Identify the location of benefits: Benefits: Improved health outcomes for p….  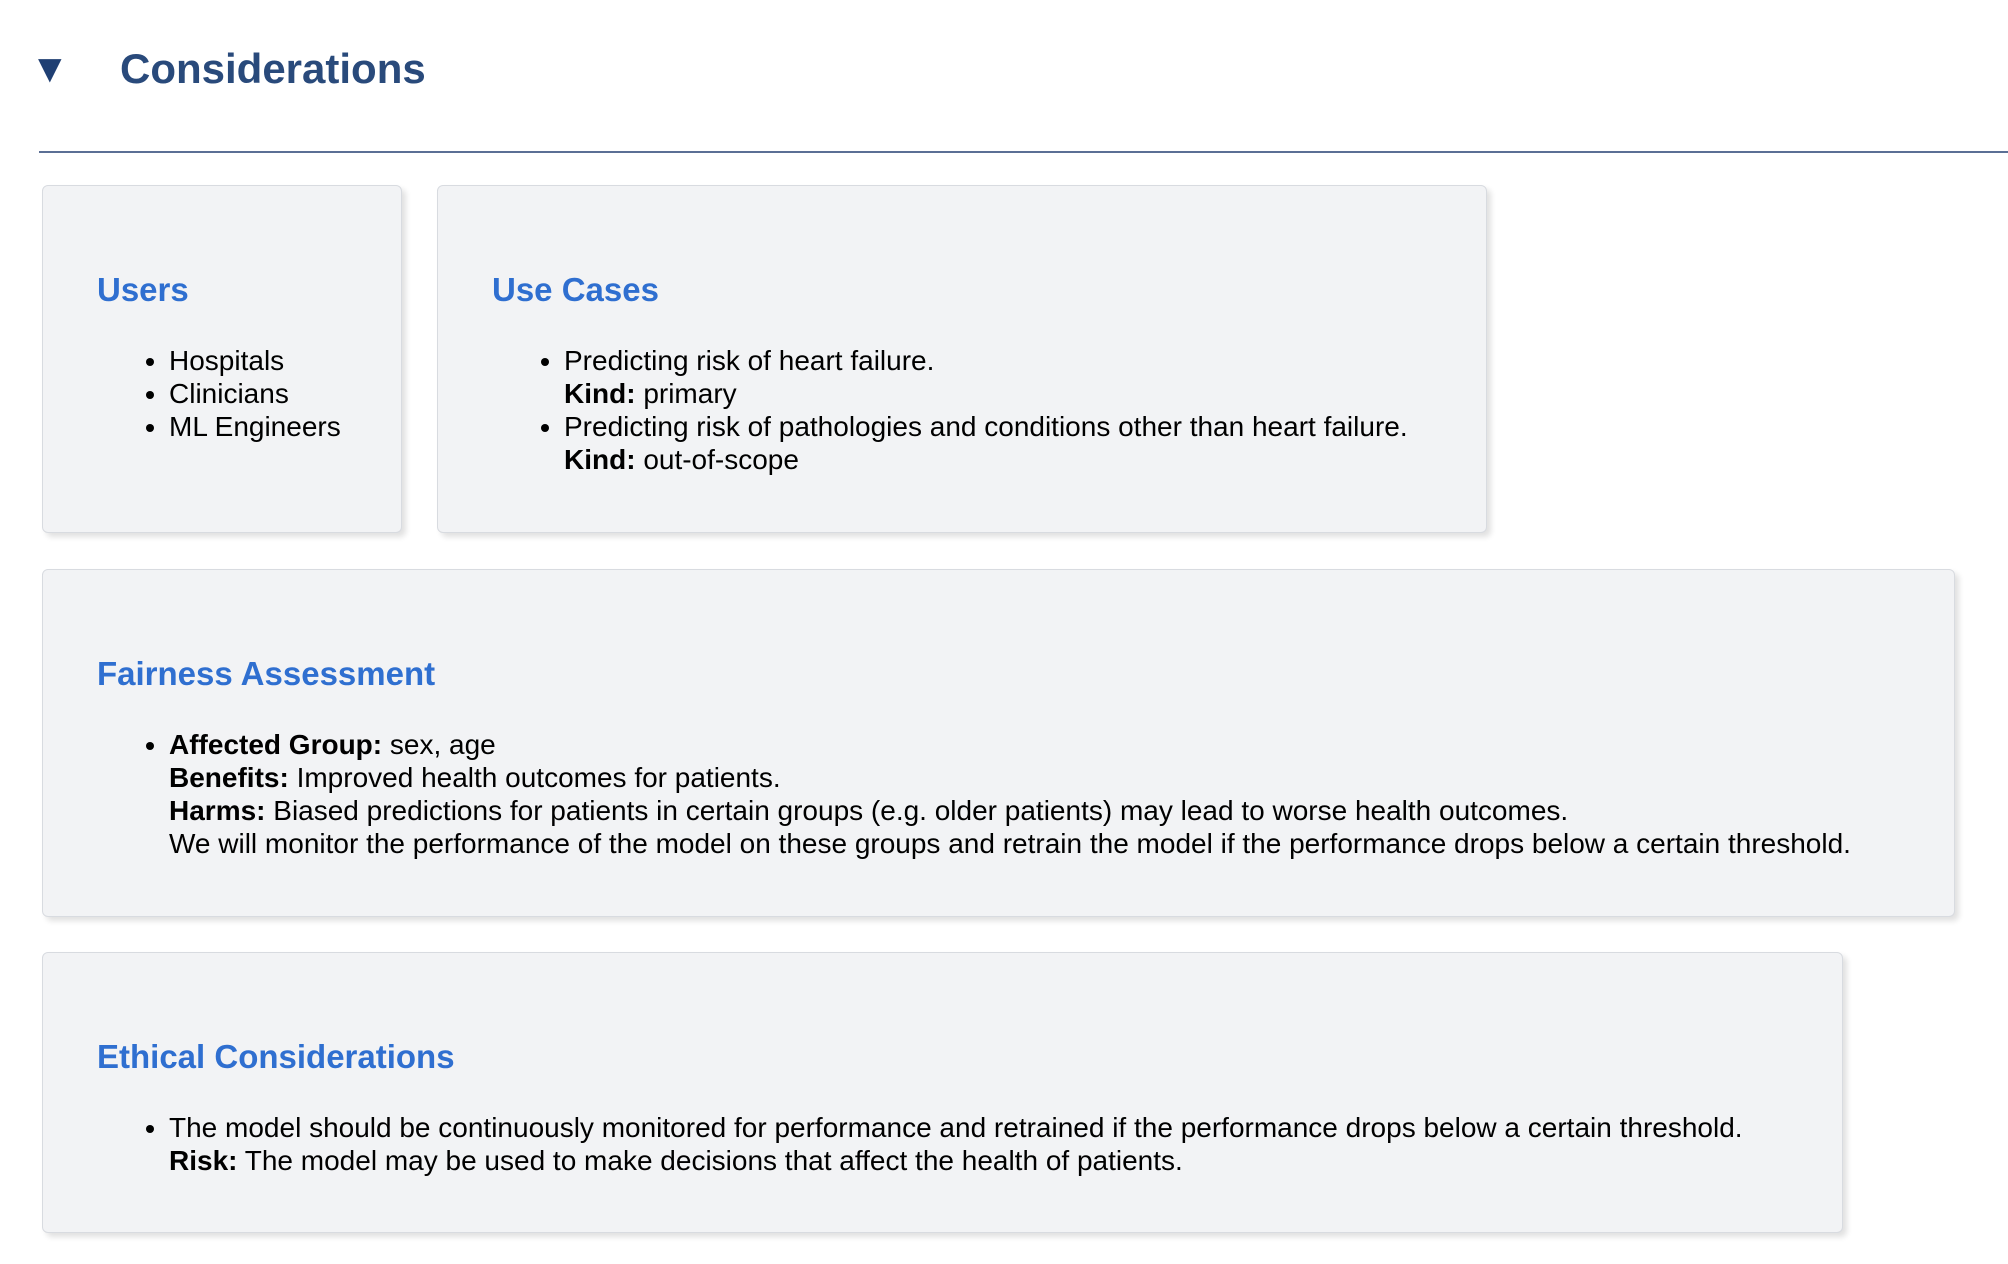
(1034, 777).